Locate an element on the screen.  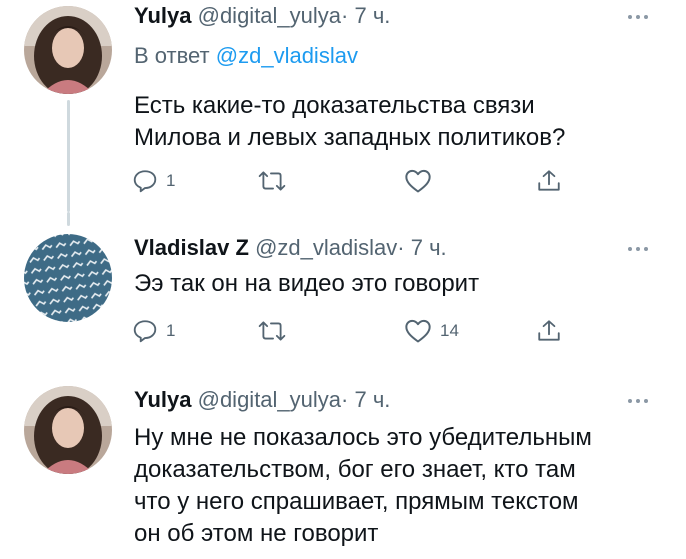
tweet-text-line: что у него спрашивает, прямым текстом is located at coordinates (356, 501).